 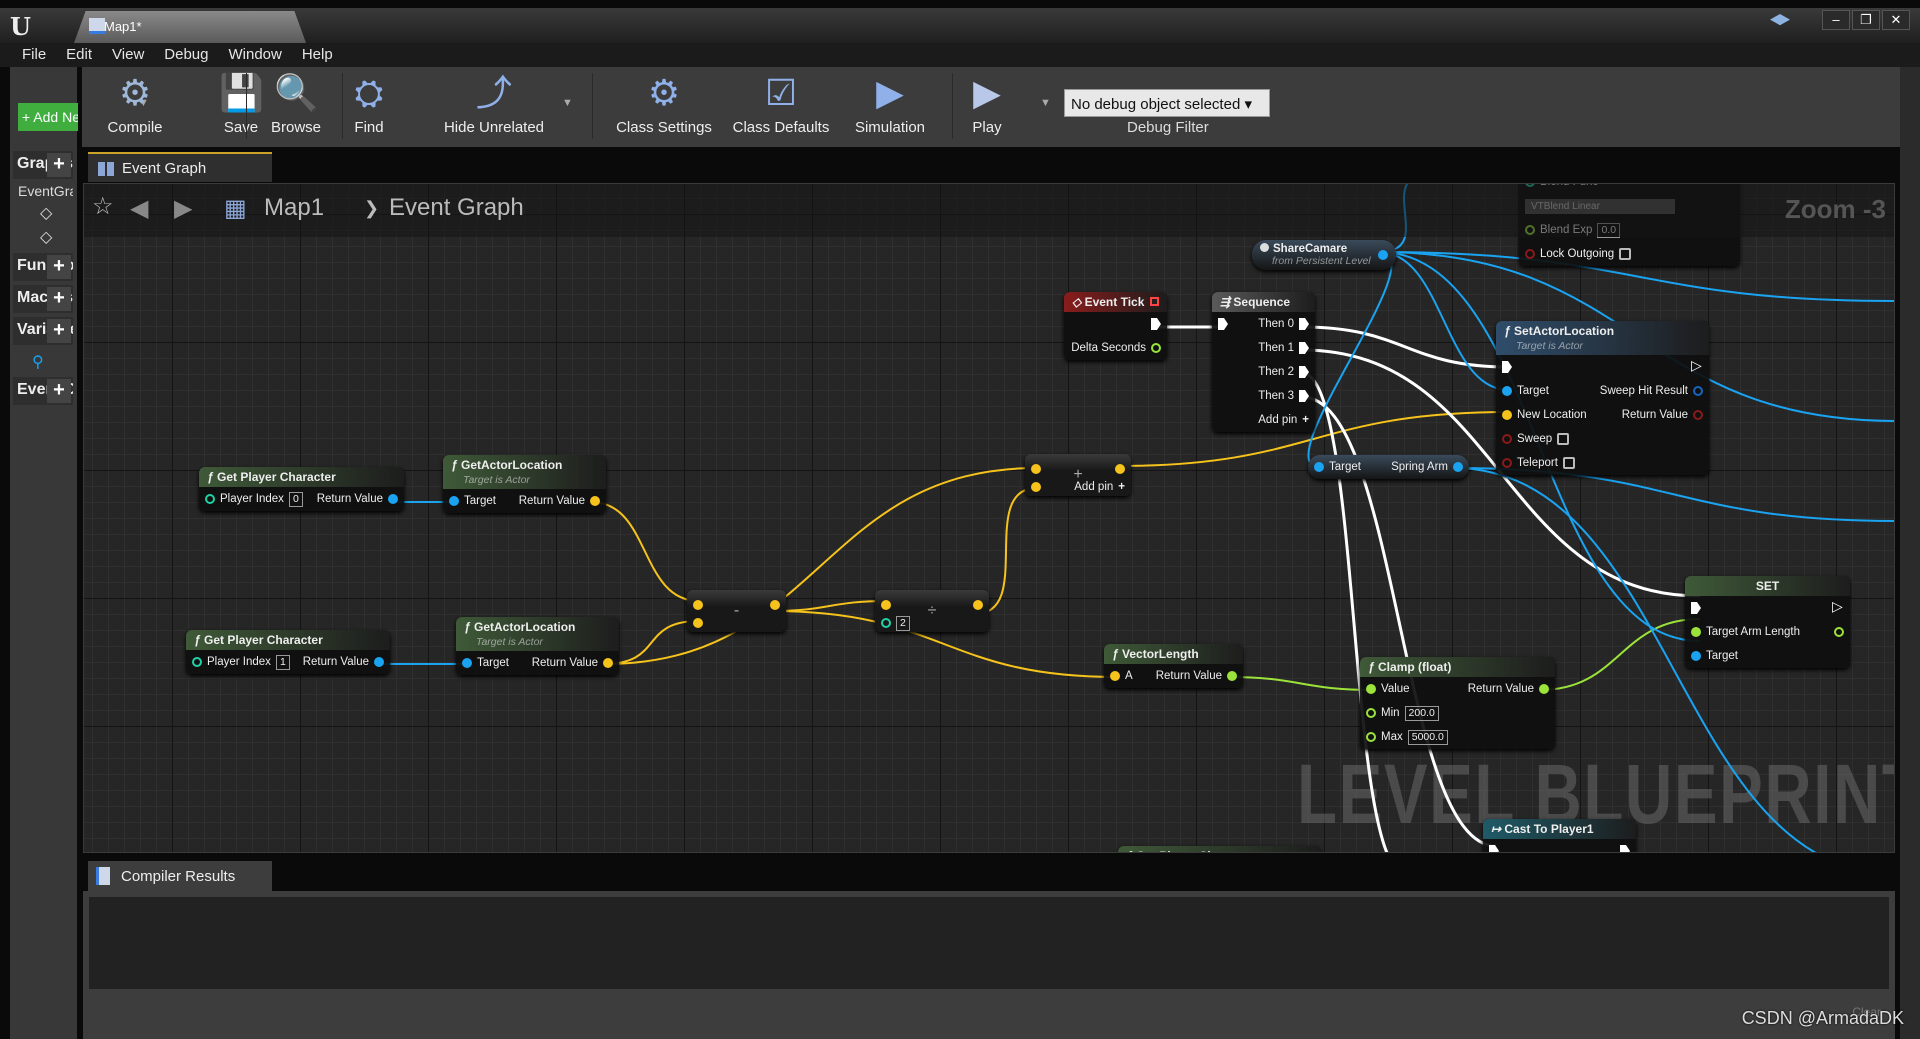 I want to click on float-wire, so click(x=1620, y=654).